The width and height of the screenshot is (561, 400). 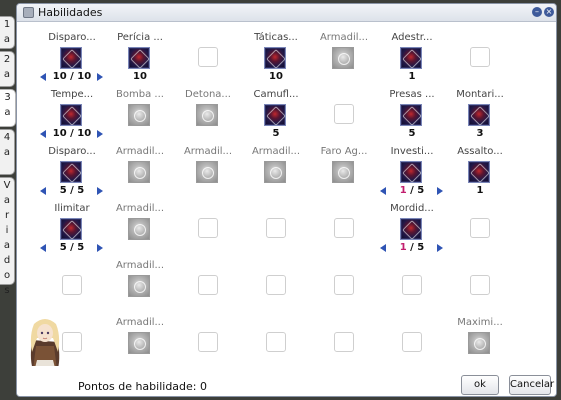 I want to click on tab-4a: 4 a, so click(x=7, y=152).